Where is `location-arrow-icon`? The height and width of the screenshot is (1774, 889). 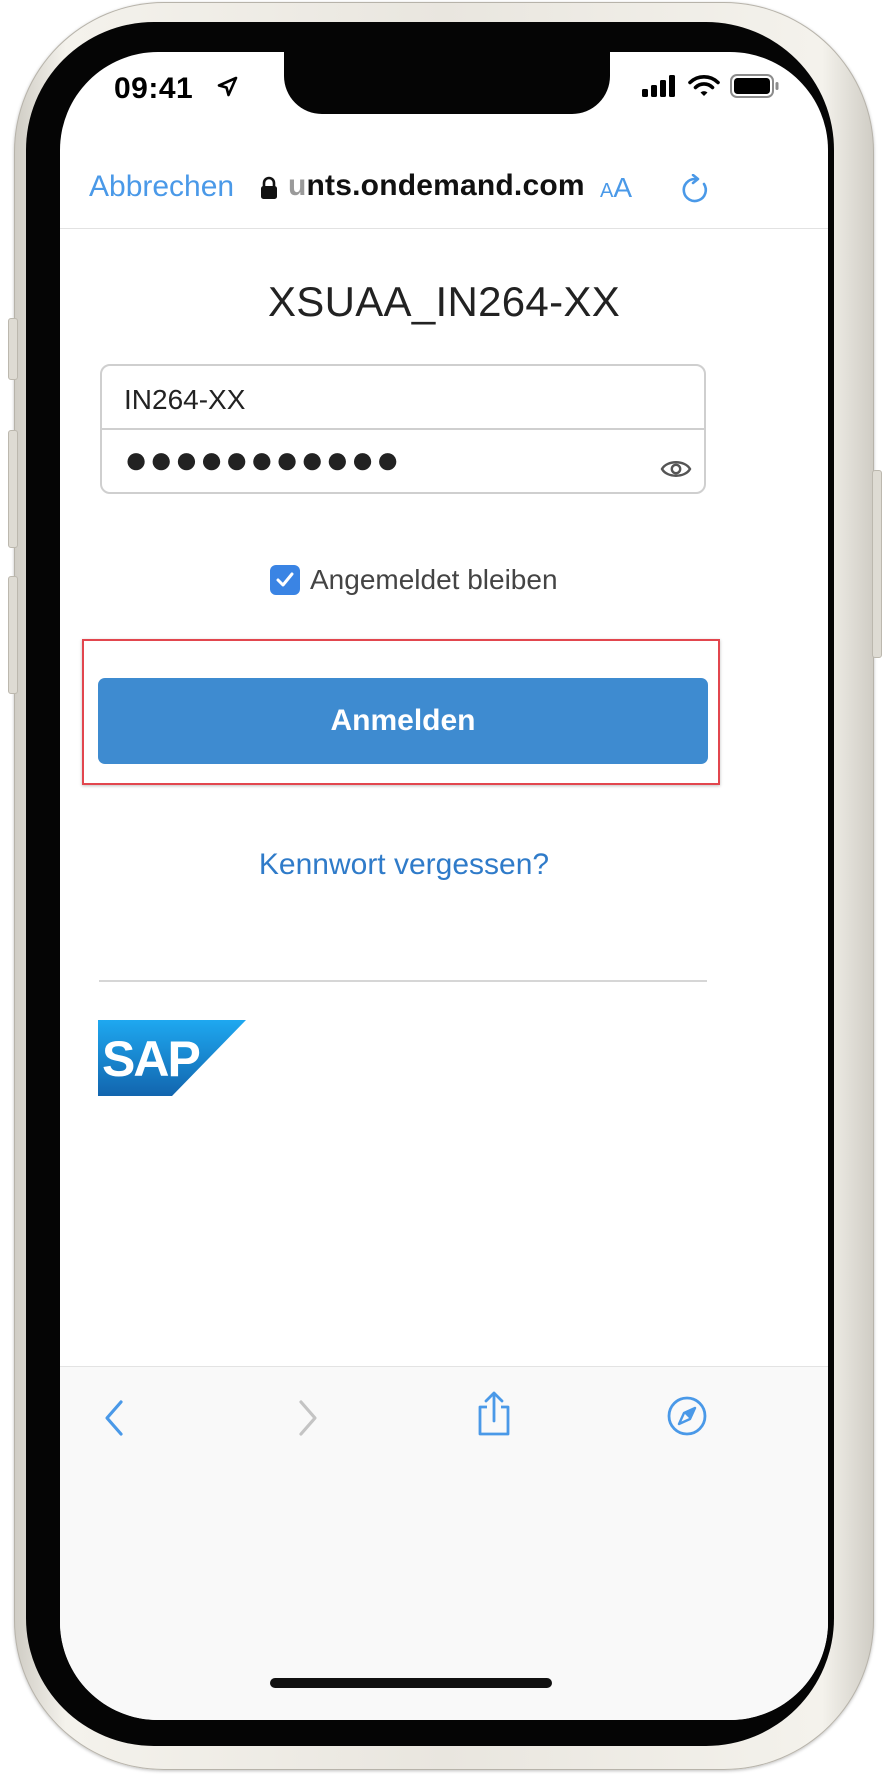 location-arrow-icon is located at coordinates (227, 89).